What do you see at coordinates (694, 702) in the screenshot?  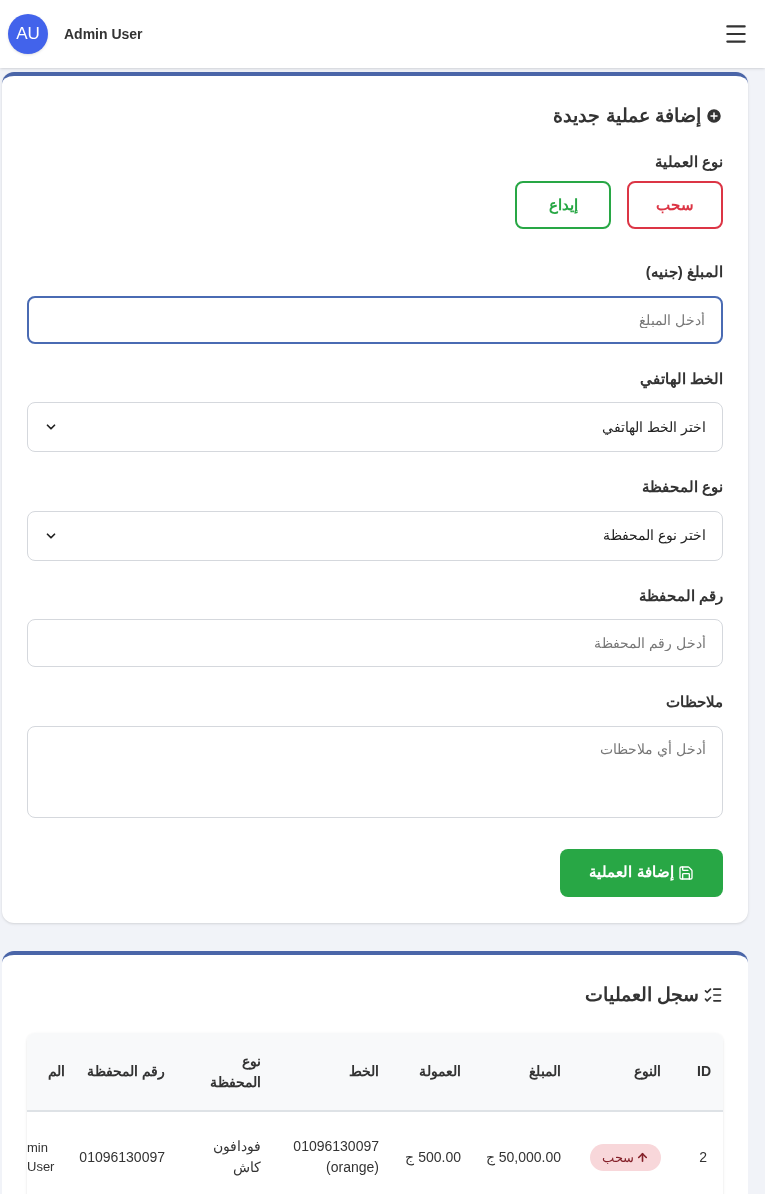 I see `field-label: ملاحظات` at bounding box center [694, 702].